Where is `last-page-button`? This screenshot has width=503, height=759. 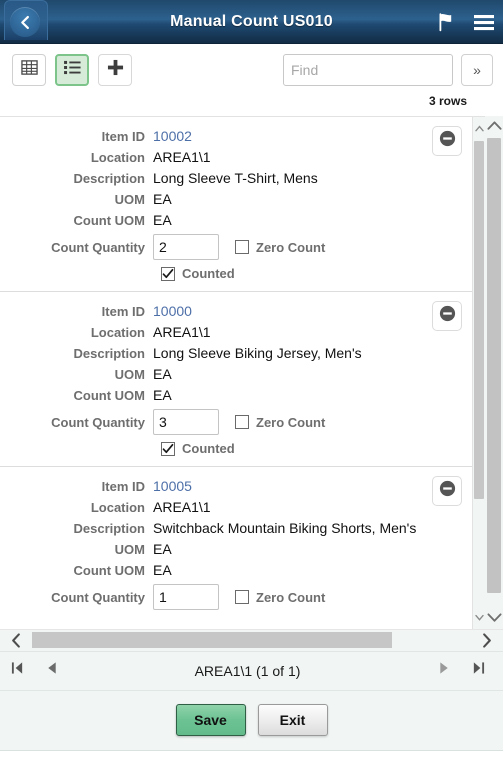 last-page-button is located at coordinates (478, 671).